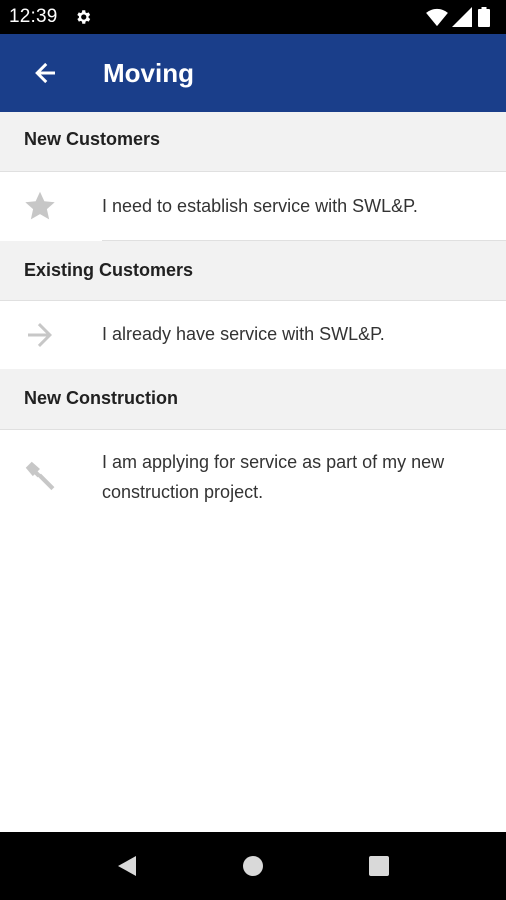 The image size is (506, 900). I want to click on system-nav-bar, so click(253, 866).